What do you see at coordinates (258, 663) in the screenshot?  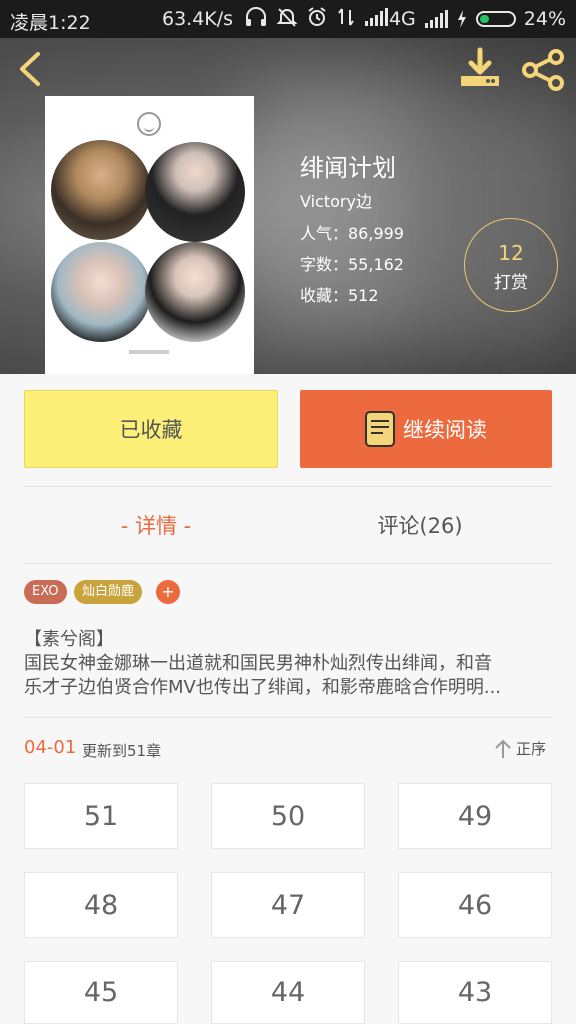 I see `description-line: 国民女神金娜琳一出道就和国民男神朴灿烈传出绯闻，和音` at bounding box center [258, 663].